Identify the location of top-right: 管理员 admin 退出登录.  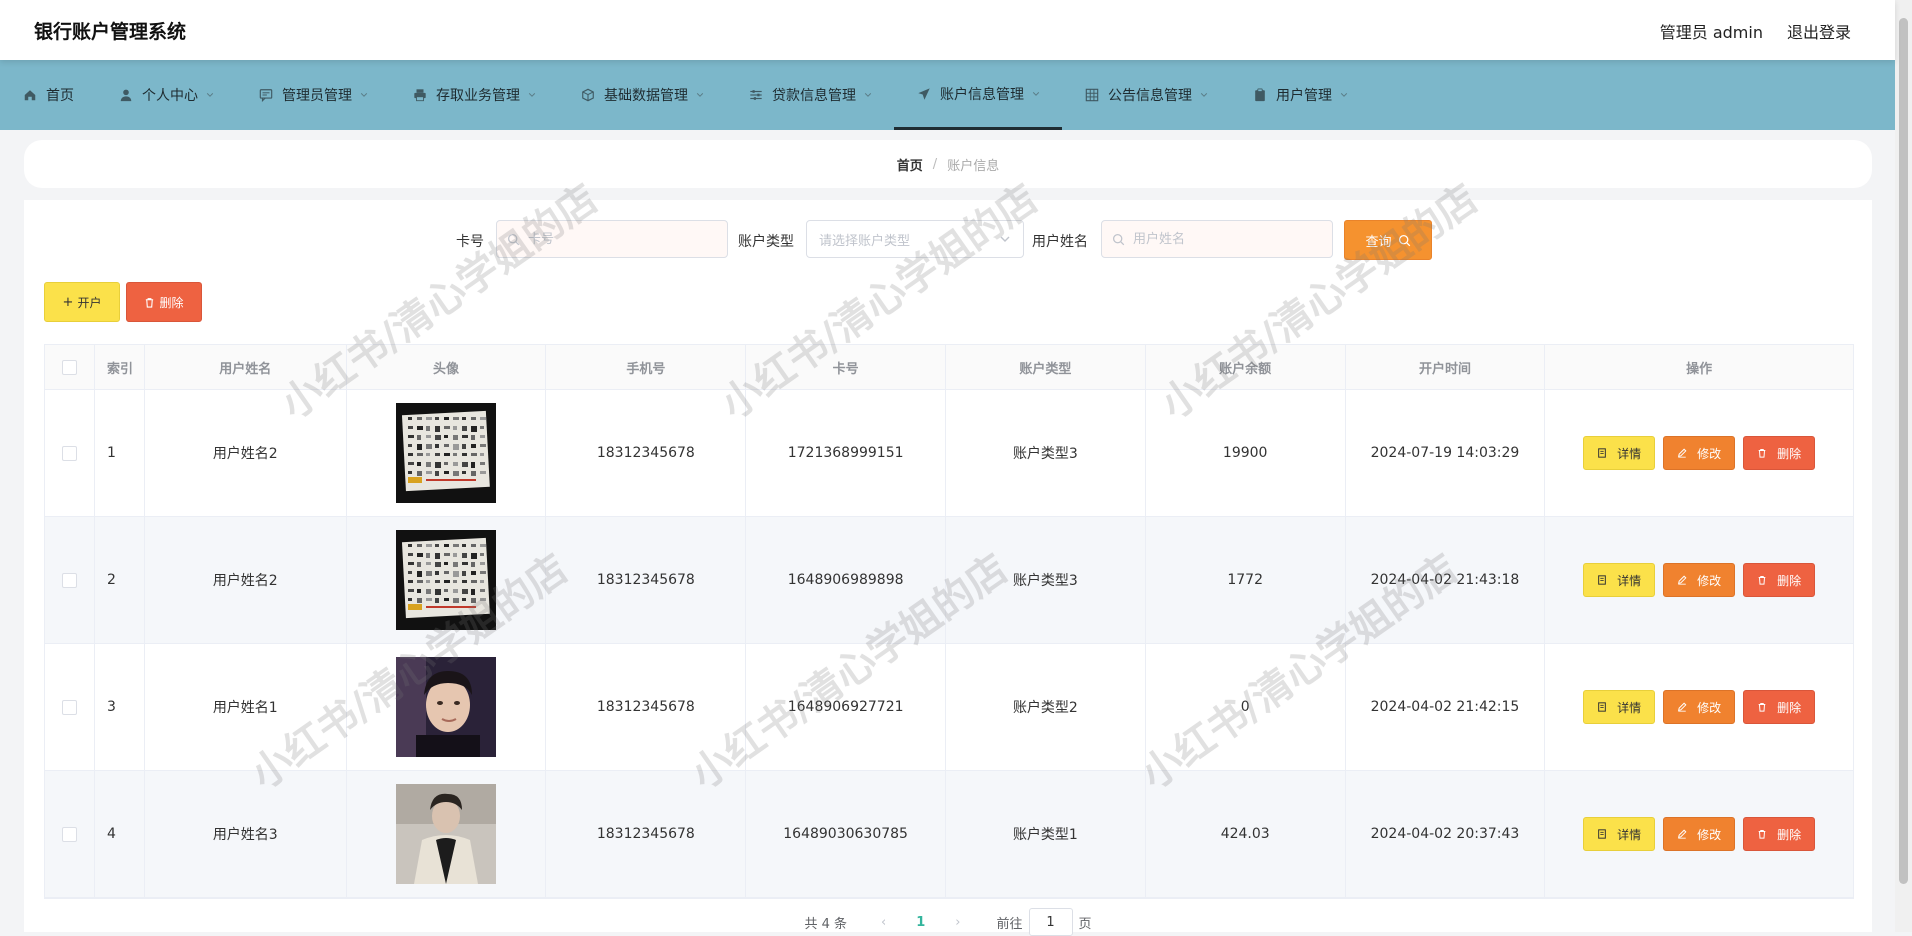
(1755, 31).